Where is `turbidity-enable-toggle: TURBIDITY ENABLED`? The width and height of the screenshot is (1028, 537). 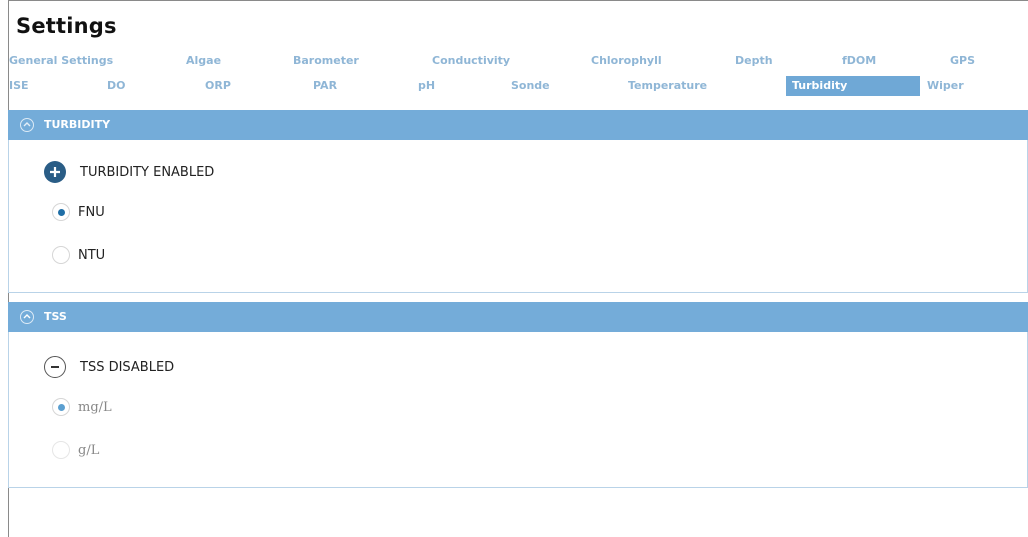
turbidity-enable-toggle: TURBIDITY ENABLED is located at coordinates (129, 172).